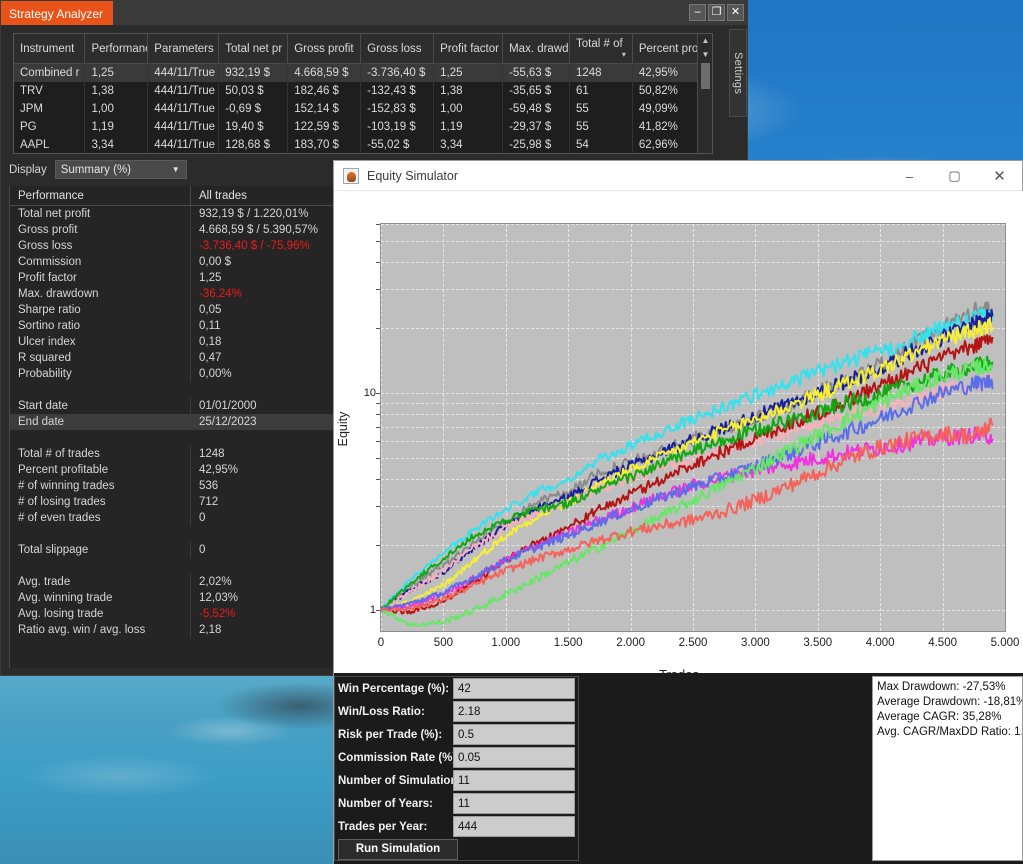 Image resolution: width=1023 pixels, height=864 pixels. Describe the element at coordinates (172, 326) in the screenshot. I see `performance-row: Sortino ratio 0,11` at that location.